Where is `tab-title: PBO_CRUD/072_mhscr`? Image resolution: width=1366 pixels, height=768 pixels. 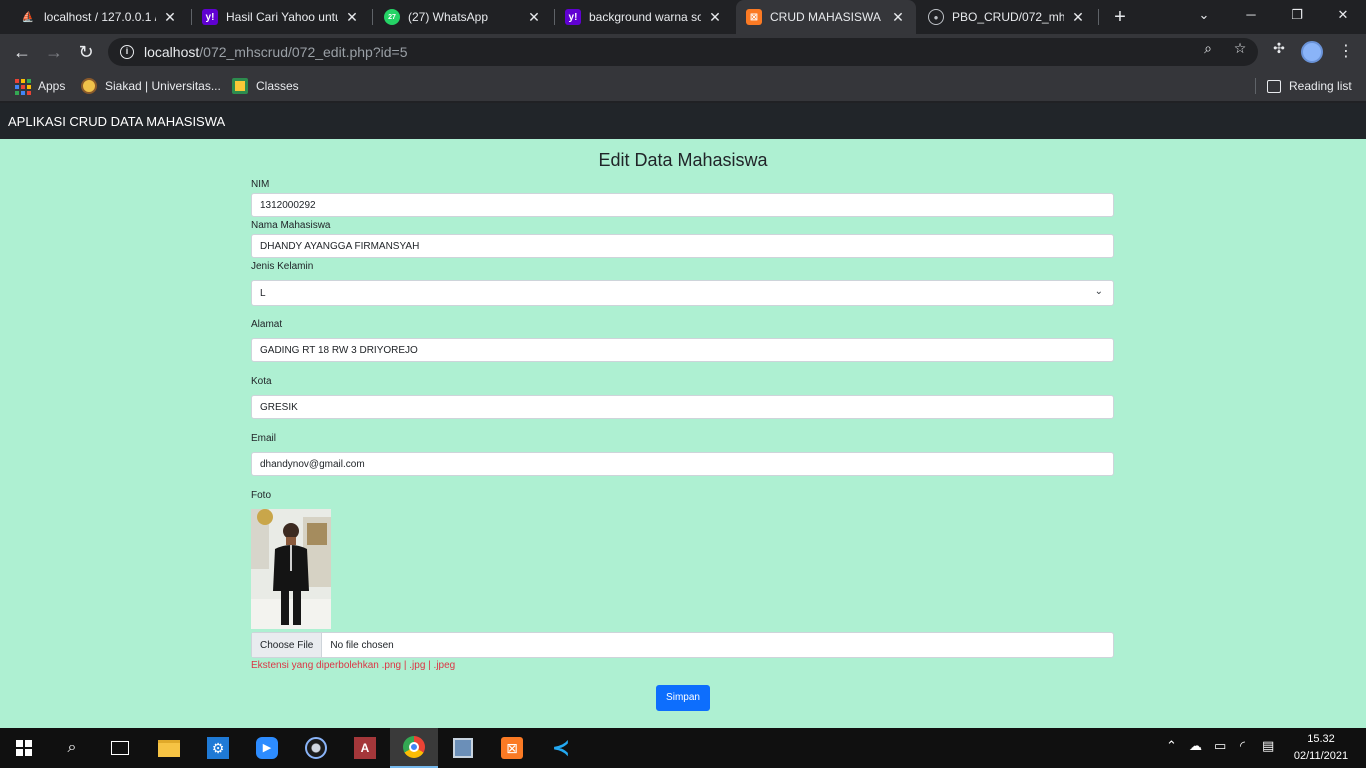 tab-title: PBO_CRUD/072_mhscr is located at coordinates (1008, 17).